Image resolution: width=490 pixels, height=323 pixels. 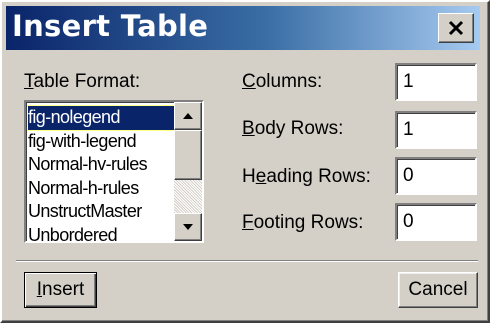 I want to click on footing-rows-field, so click(x=436, y=222).